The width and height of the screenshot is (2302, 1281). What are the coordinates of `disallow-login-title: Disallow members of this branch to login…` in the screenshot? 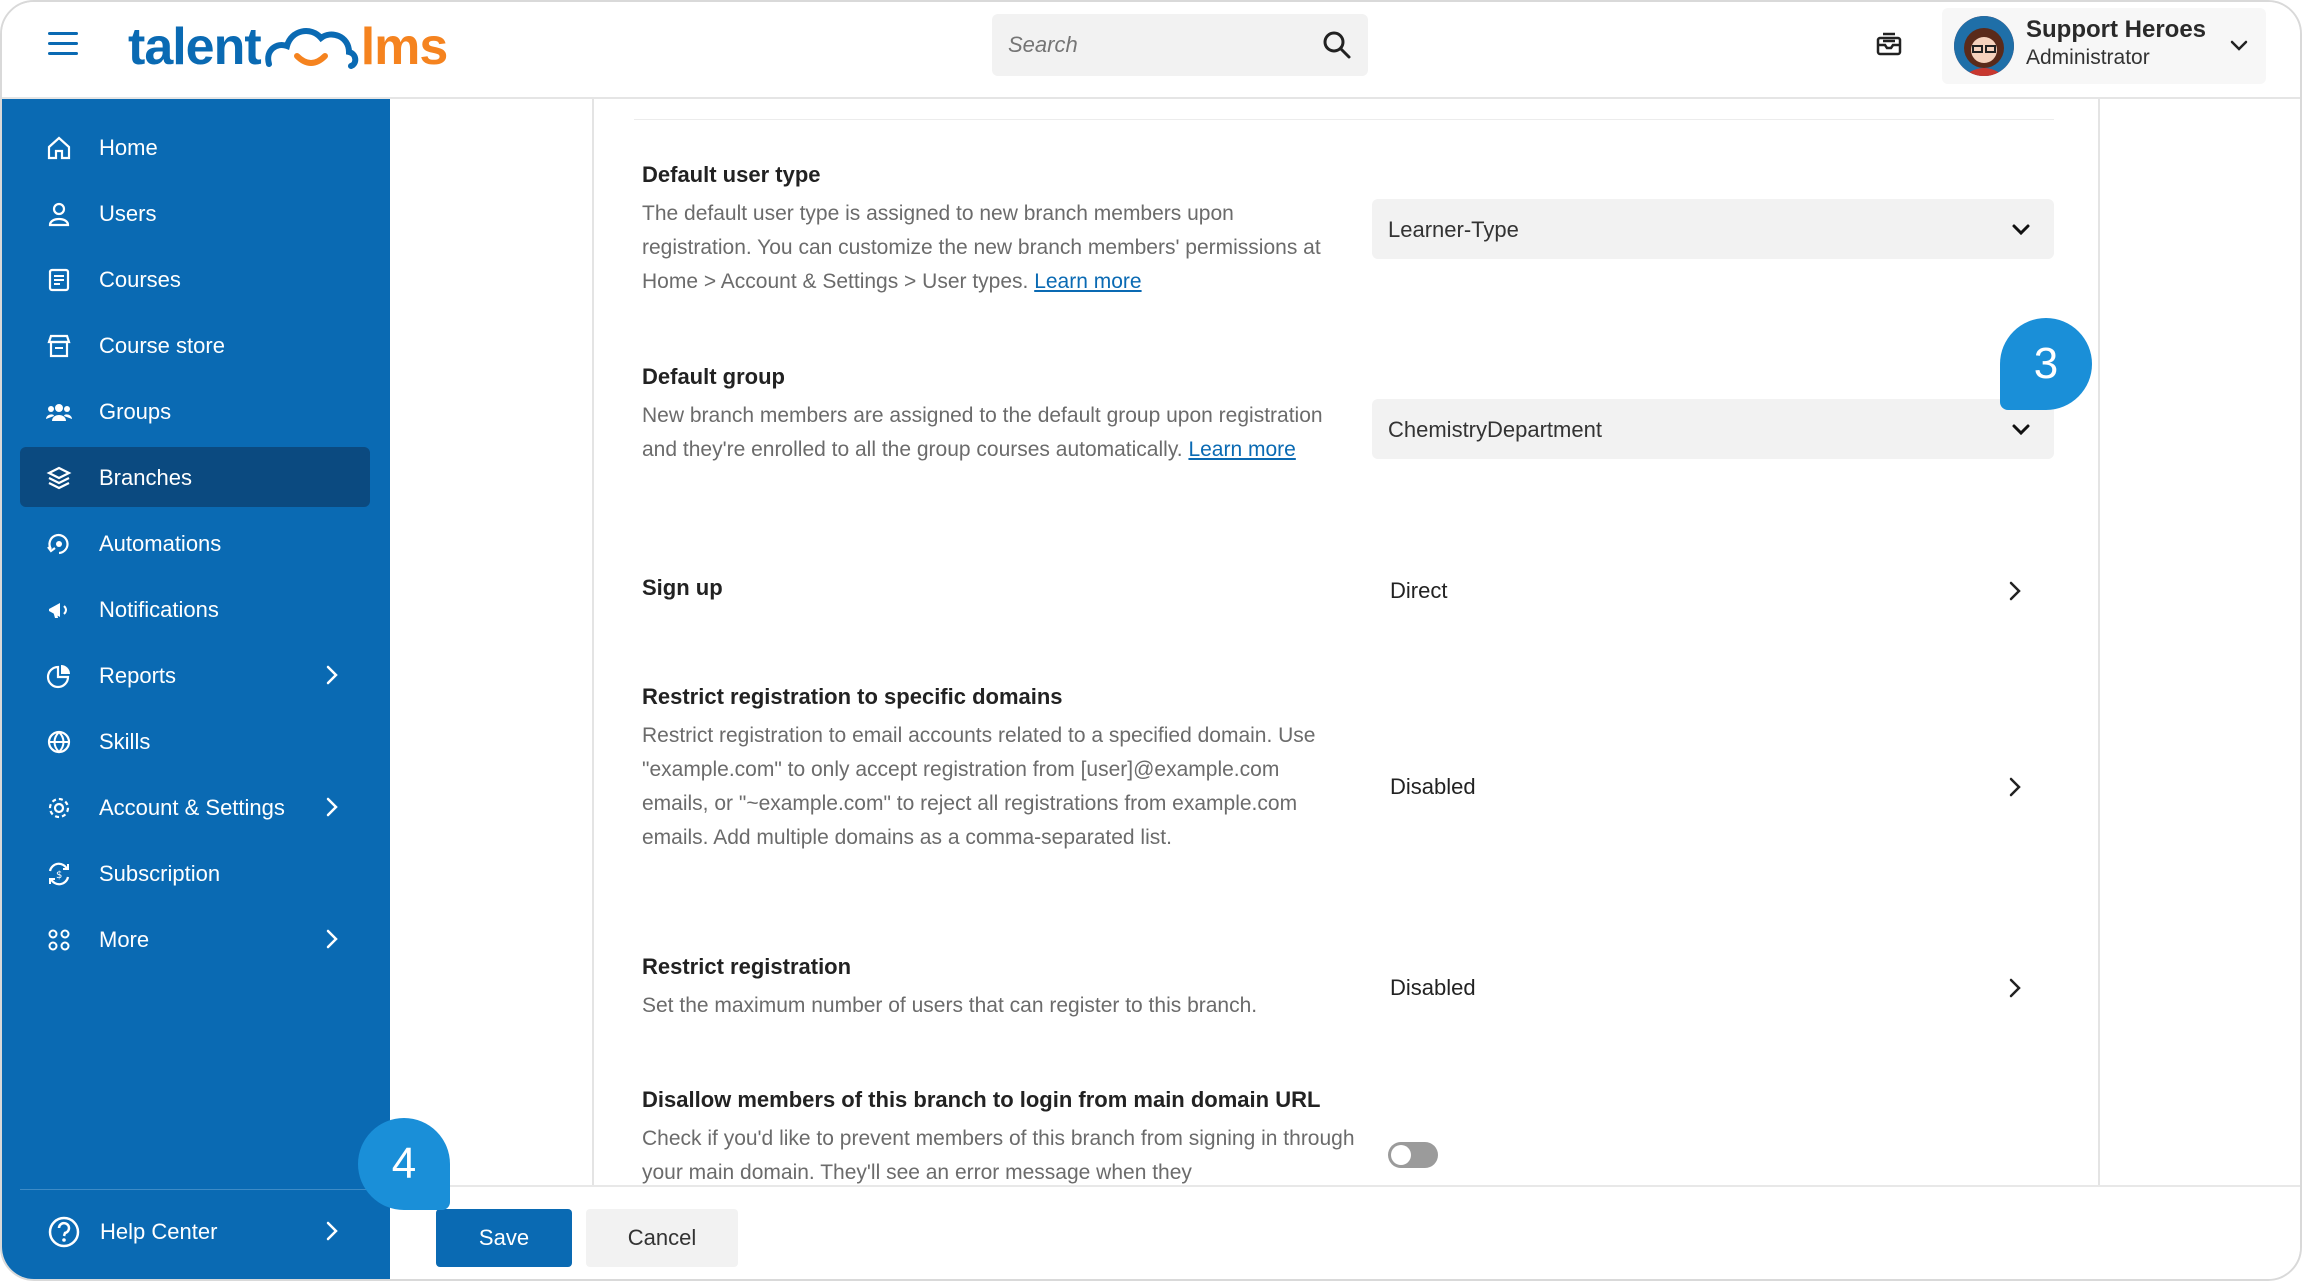 It's located at (981, 1099).